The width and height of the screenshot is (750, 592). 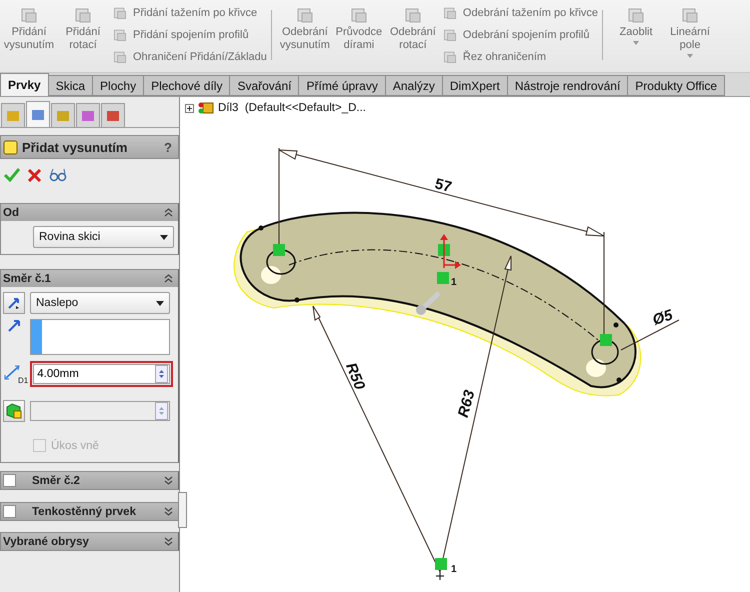 What do you see at coordinates (526, 35) in the screenshot?
I see `toolbar-button: Odebrání spojením profilů` at bounding box center [526, 35].